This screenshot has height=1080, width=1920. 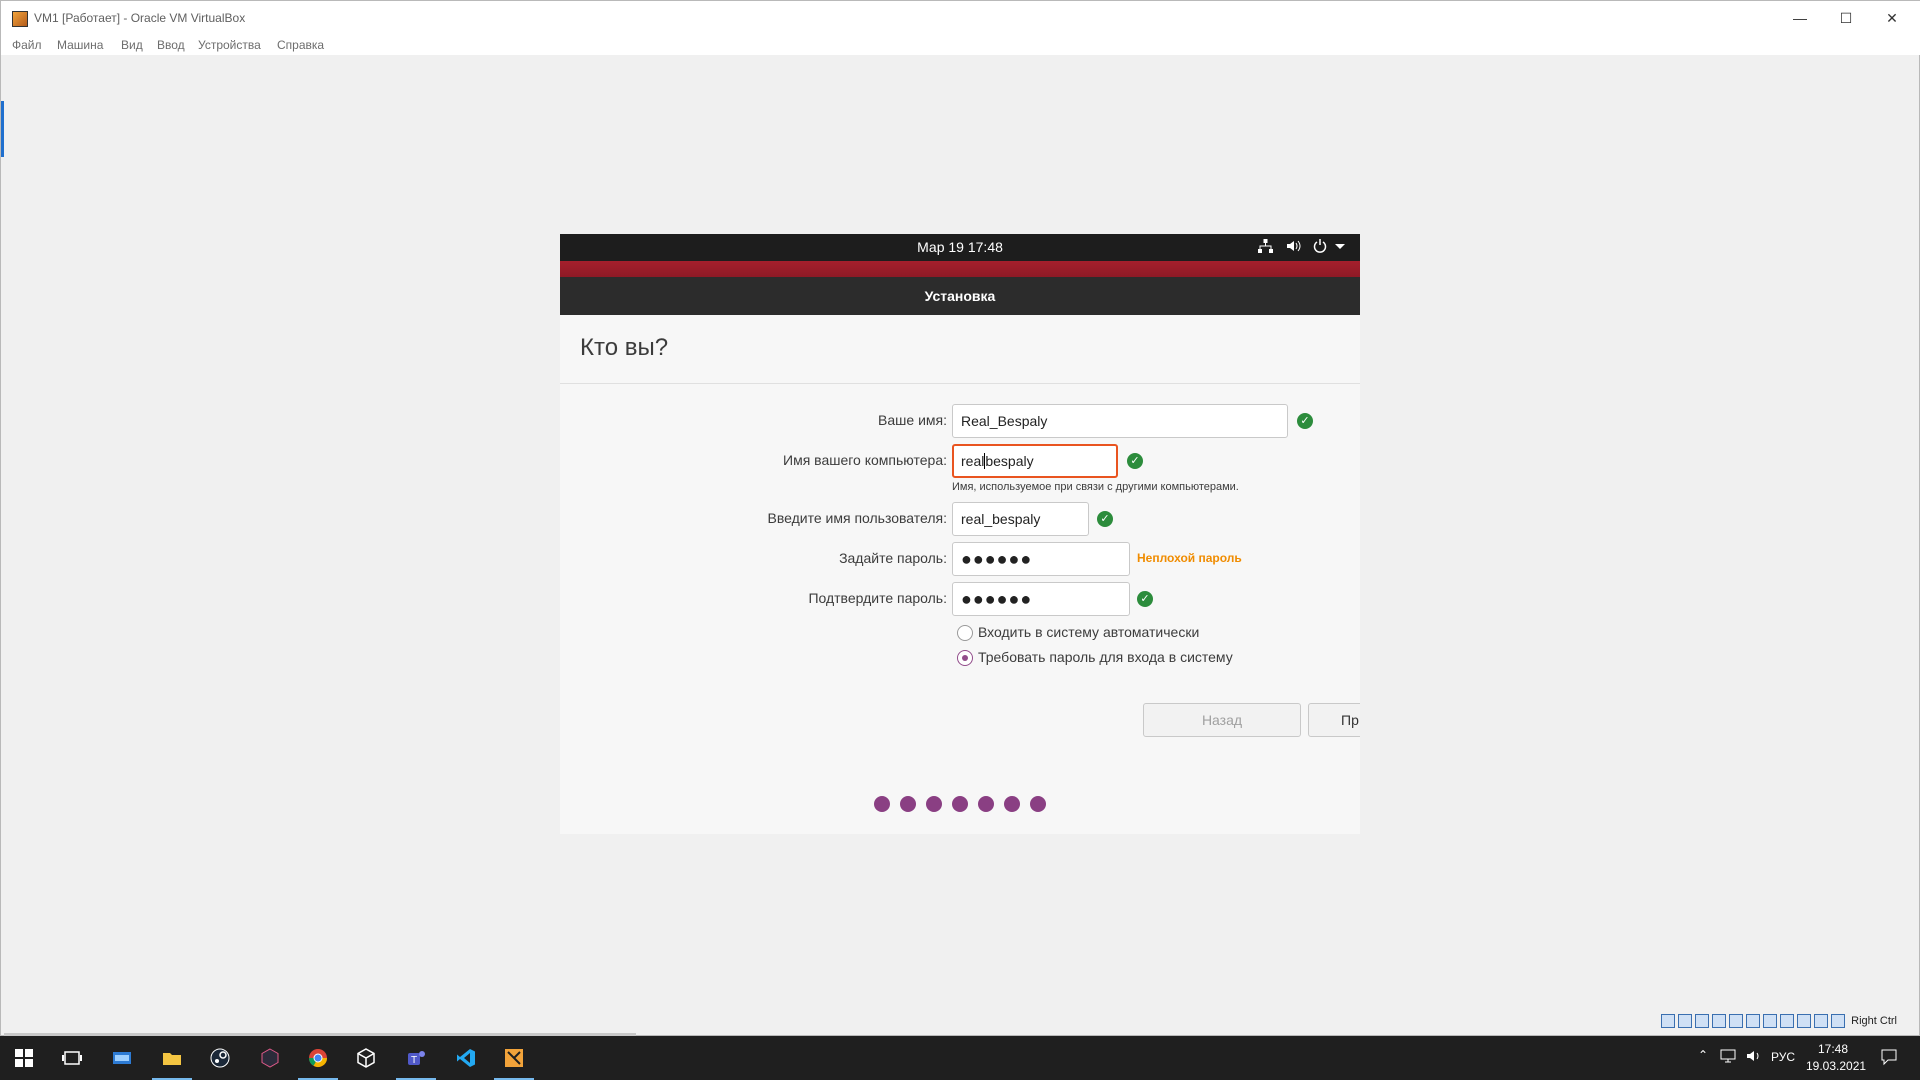 What do you see at coordinates (1833, 1049) in the screenshot?
I see `taskbar-time: 17:48` at bounding box center [1833, 1049].